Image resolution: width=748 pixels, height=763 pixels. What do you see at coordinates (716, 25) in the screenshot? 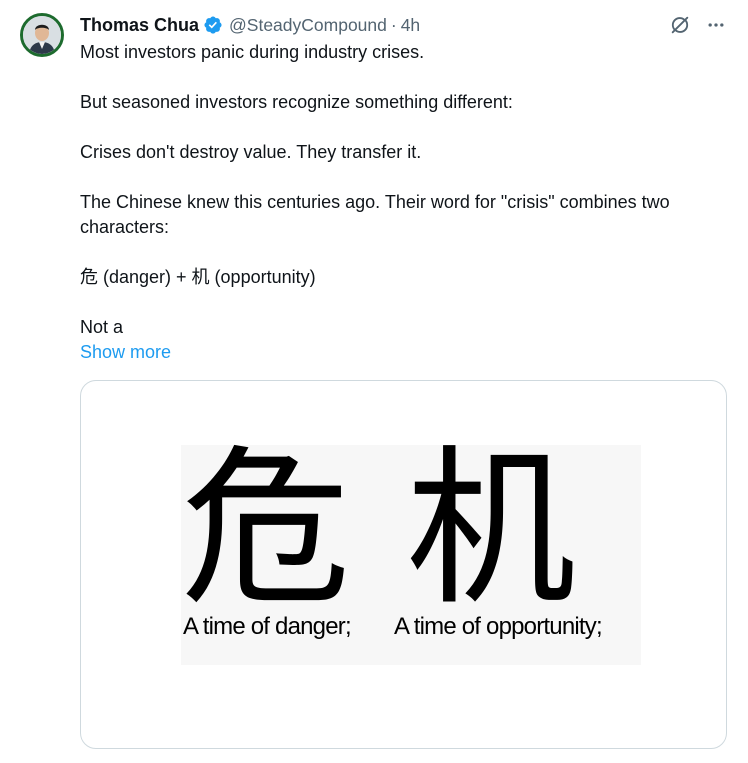
I see `more-horizontal-icon` at bounding box center [716, 25].